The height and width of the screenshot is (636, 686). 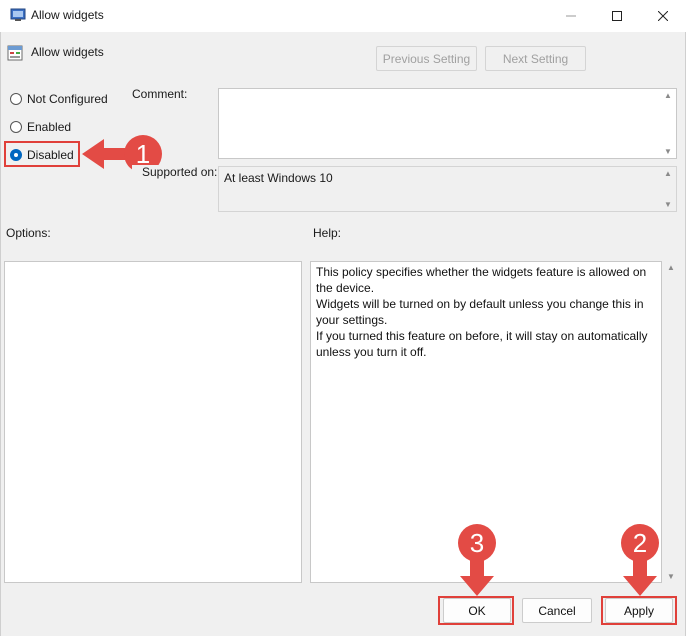 I want to click on close-button, so click(x=663, y=16).